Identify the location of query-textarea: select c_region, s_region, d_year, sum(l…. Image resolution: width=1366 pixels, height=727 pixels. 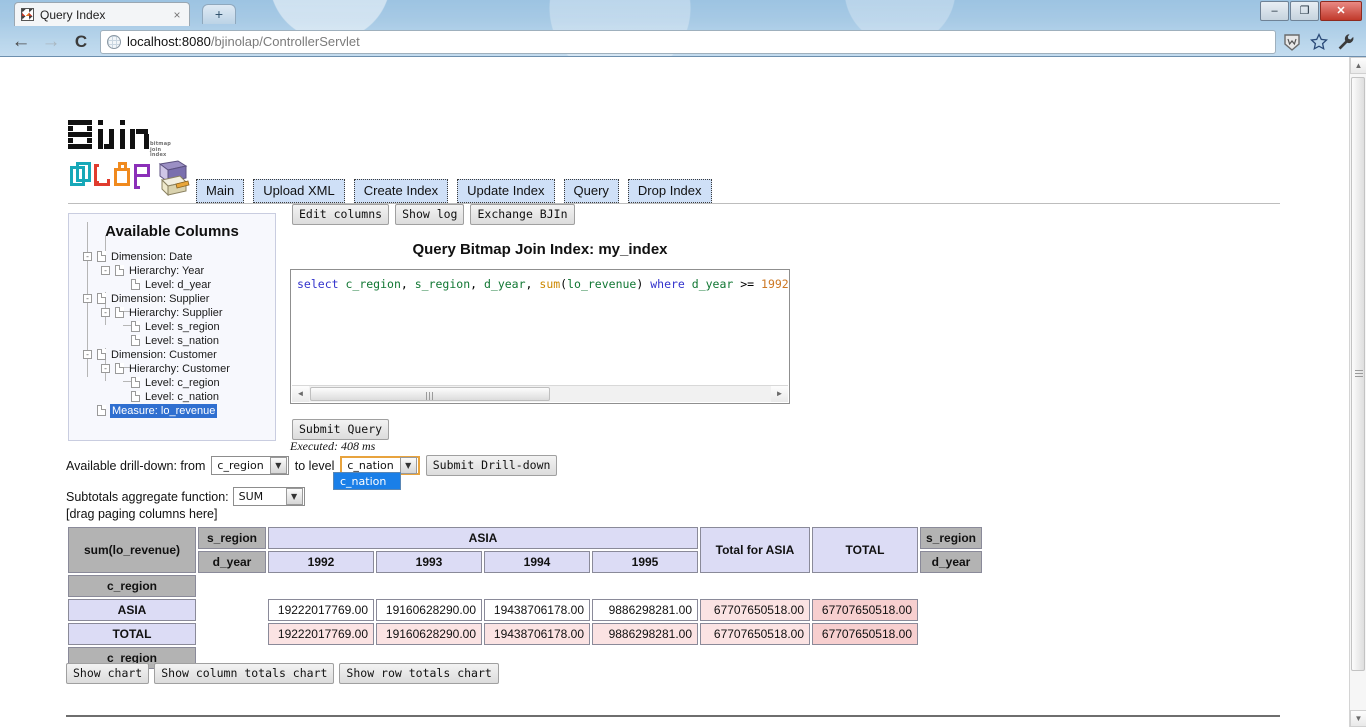
(540, 336).